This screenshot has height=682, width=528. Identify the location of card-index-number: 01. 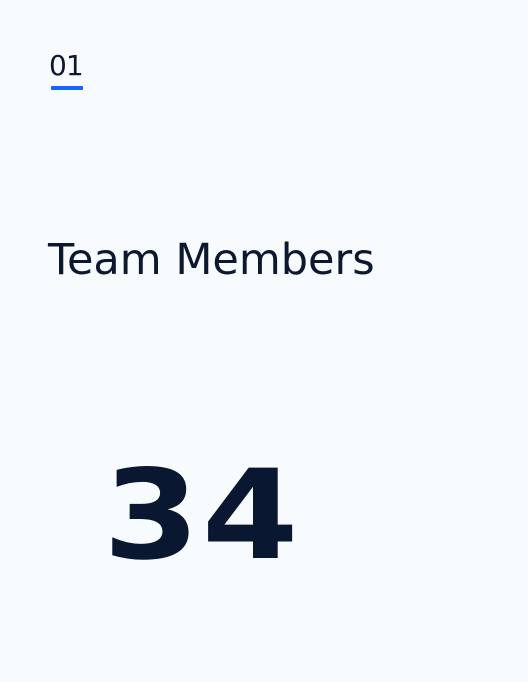
(66, 65).